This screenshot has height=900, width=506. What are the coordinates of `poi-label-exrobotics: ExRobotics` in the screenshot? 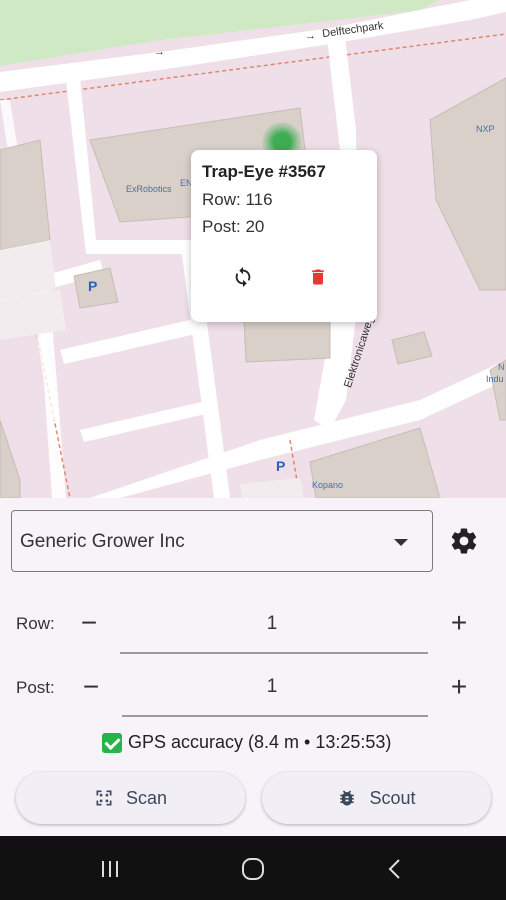 It's located at (149, 189).